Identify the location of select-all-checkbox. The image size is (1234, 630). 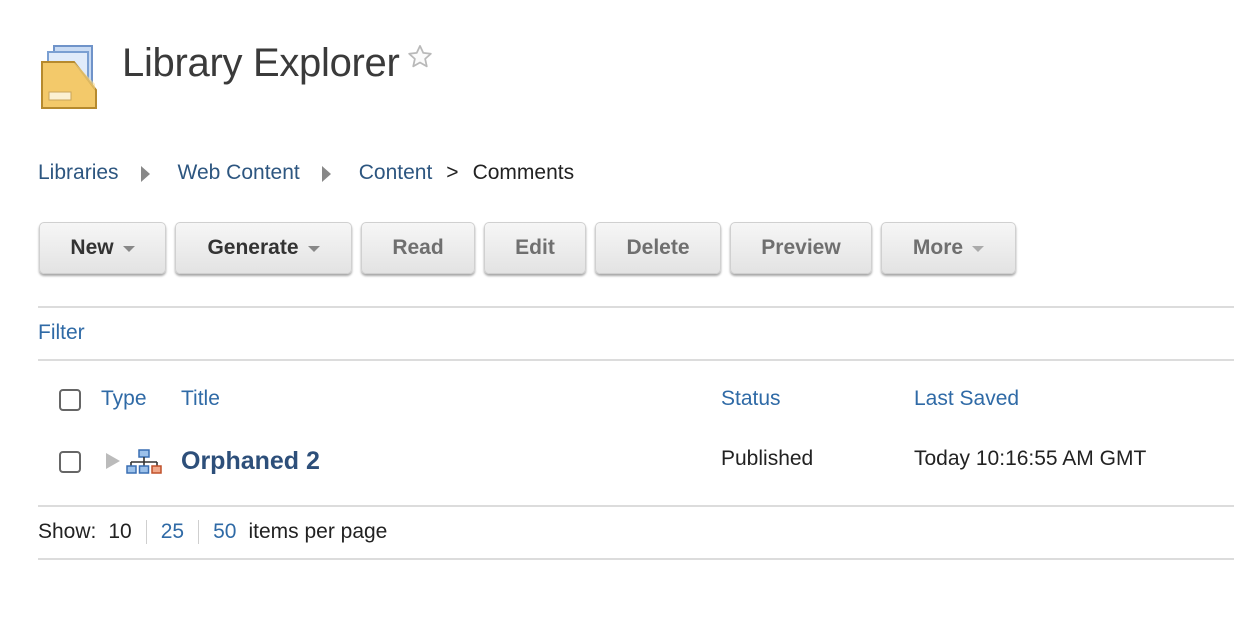
(70, 400).